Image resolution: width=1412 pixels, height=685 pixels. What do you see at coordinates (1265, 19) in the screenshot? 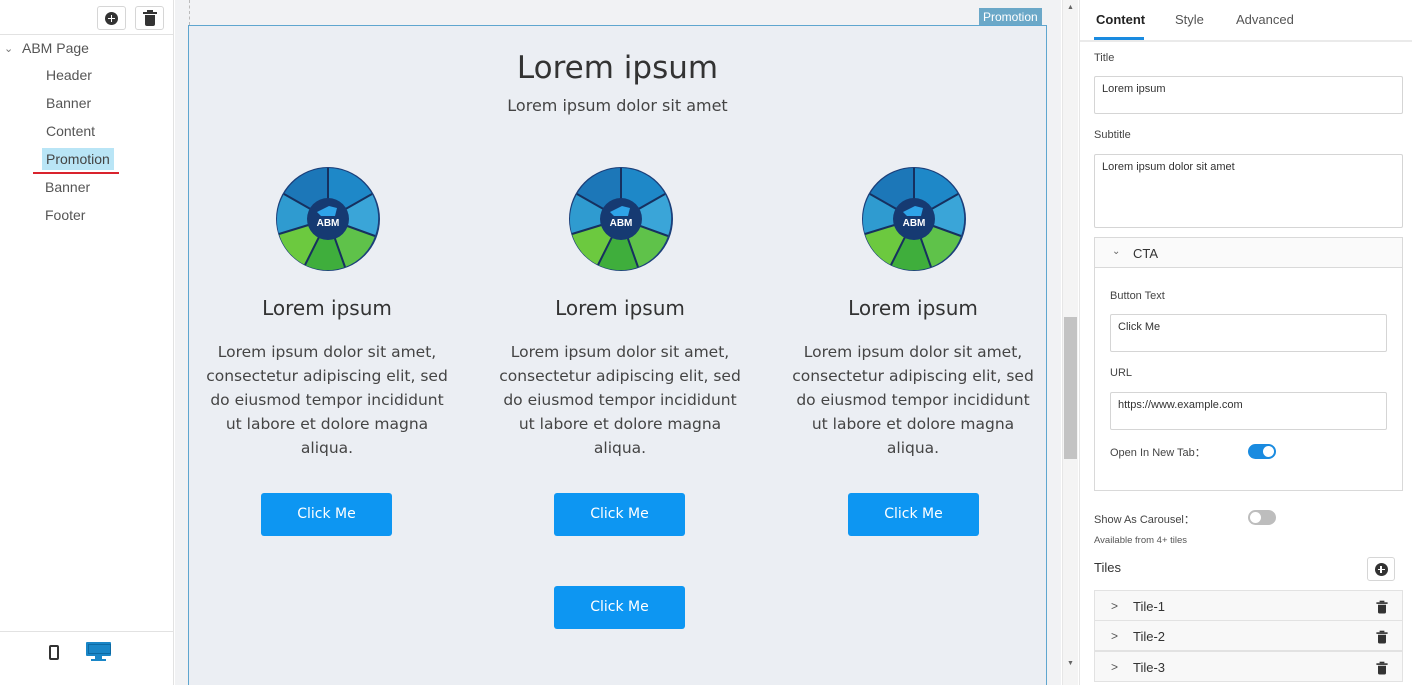
I see `tab-advanced: Advanced` at bounding box center [1265, 19].